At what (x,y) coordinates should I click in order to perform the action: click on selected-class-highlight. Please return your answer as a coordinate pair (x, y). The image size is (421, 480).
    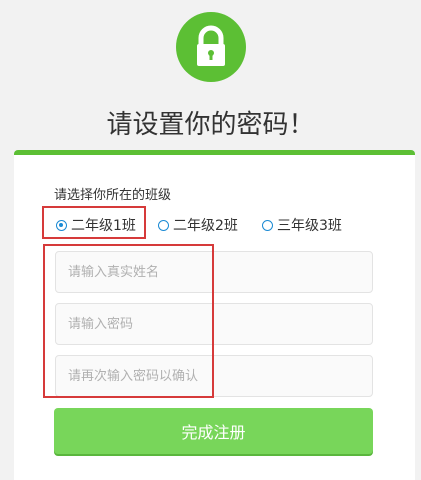
    Looking at the image, I should click on (94, 222).